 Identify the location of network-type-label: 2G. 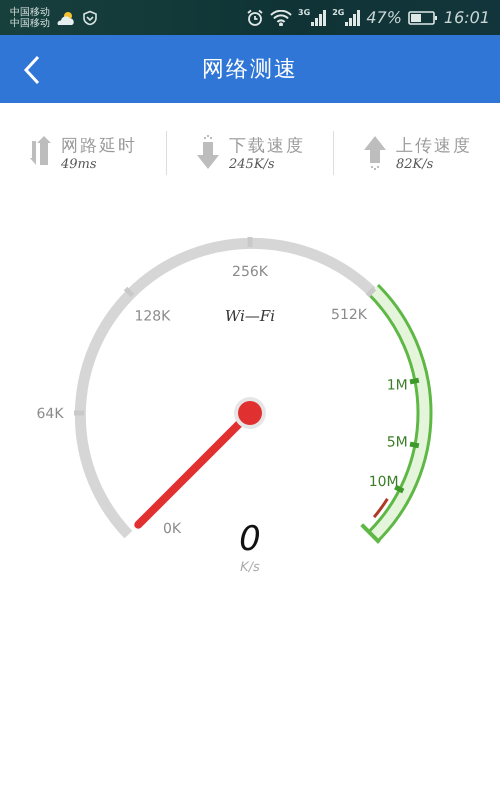
(338, 12).